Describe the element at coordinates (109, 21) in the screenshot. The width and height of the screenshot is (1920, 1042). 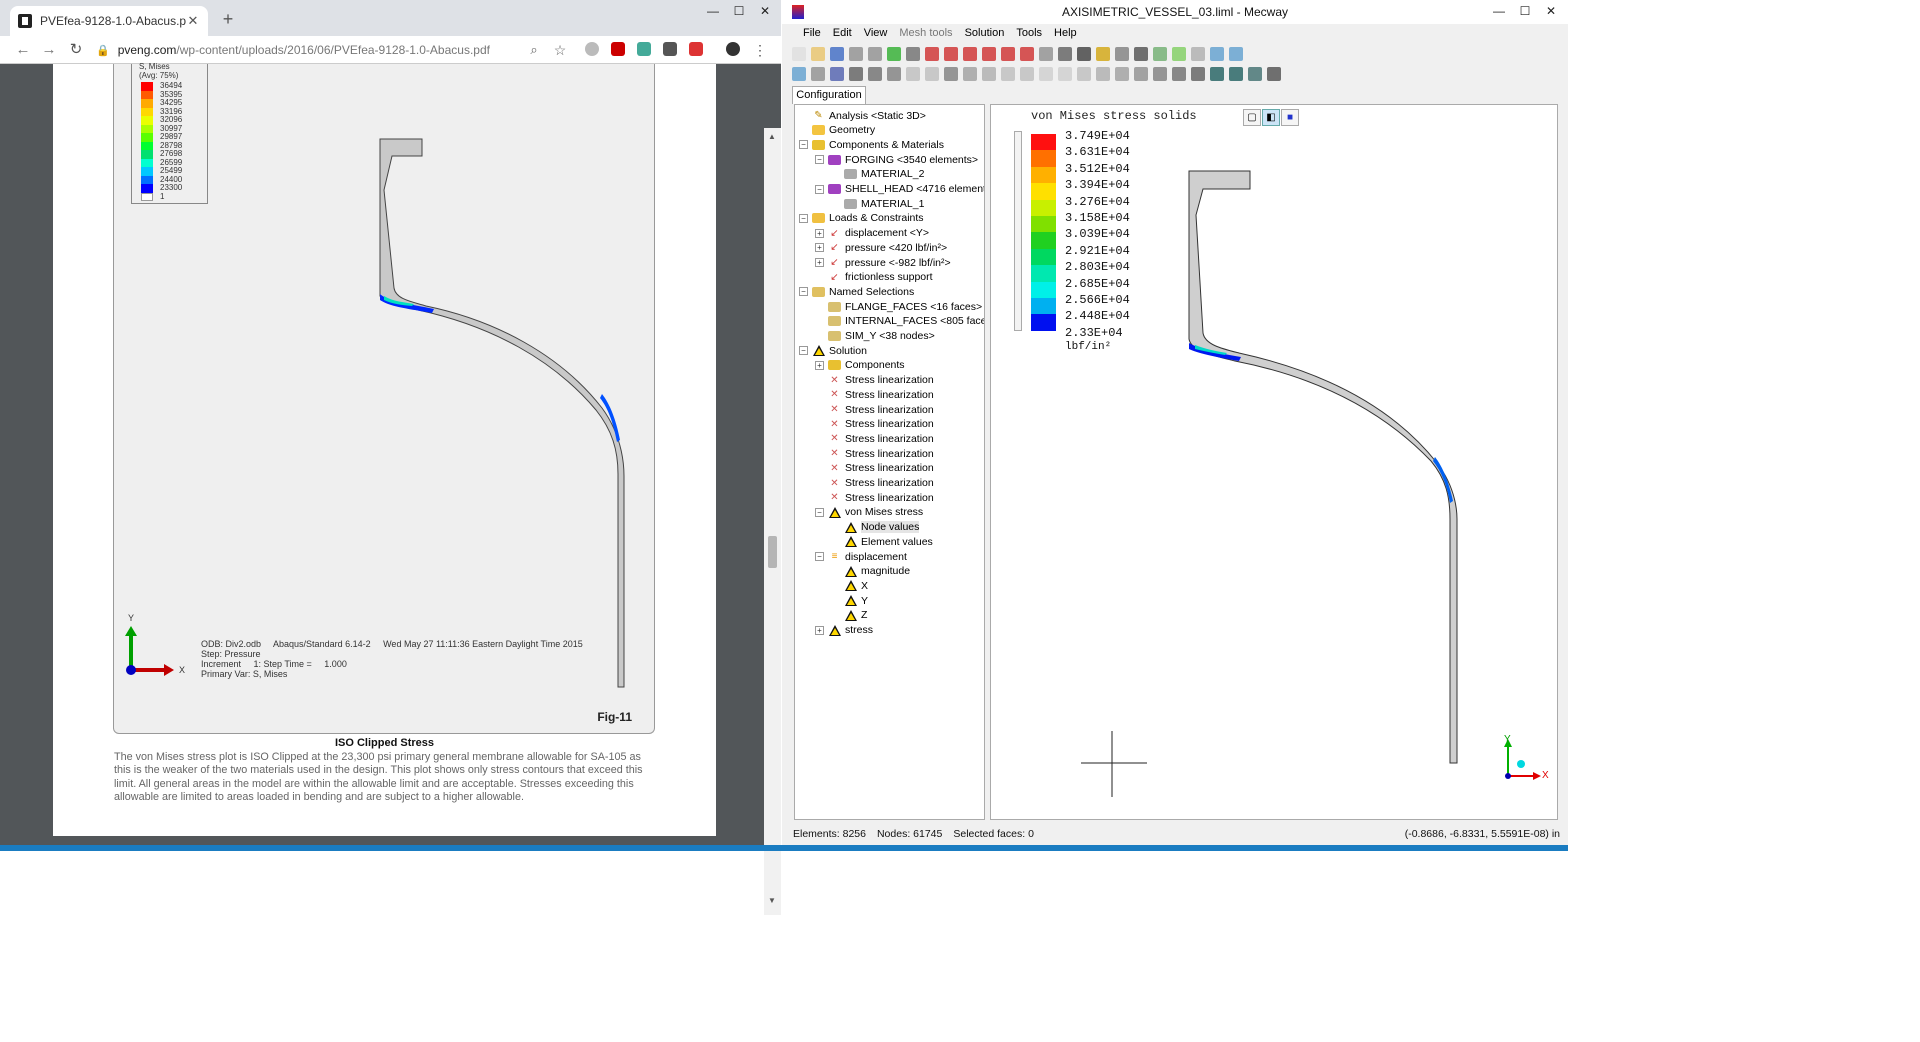
I see `browser-tab: PVEfea-9128-1.0-Abacus.pdf ✕` at that location.